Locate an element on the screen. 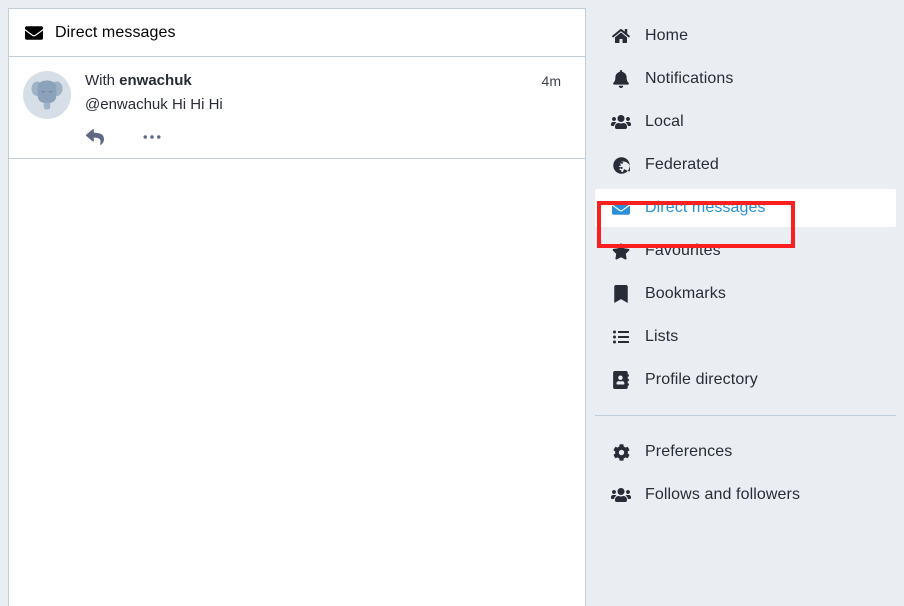 This screenshot has height=606, width=904. sidebar-item-lists: Lists is located at coordinates (745, 337).